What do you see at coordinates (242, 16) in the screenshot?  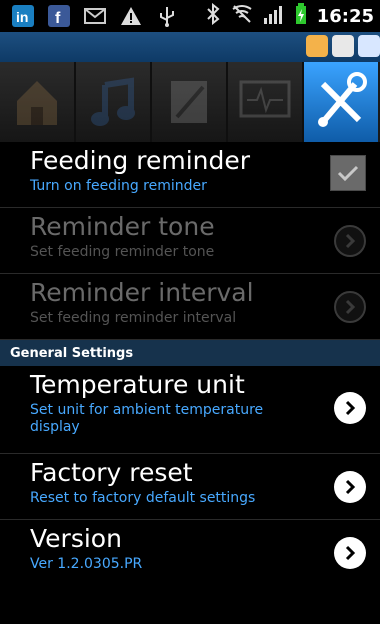 I see `wifi-muted-icon` at bounding box center [242, 16].